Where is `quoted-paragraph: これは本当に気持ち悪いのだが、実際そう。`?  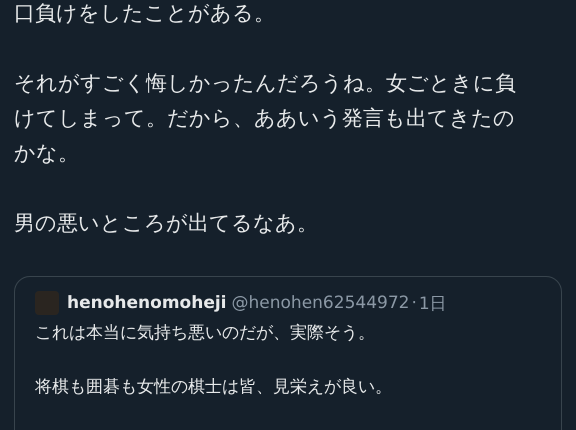 quoted-paragraph: これは本当に気持ち悪いのだが、実際そう。 is located at coordinates (205, 333).